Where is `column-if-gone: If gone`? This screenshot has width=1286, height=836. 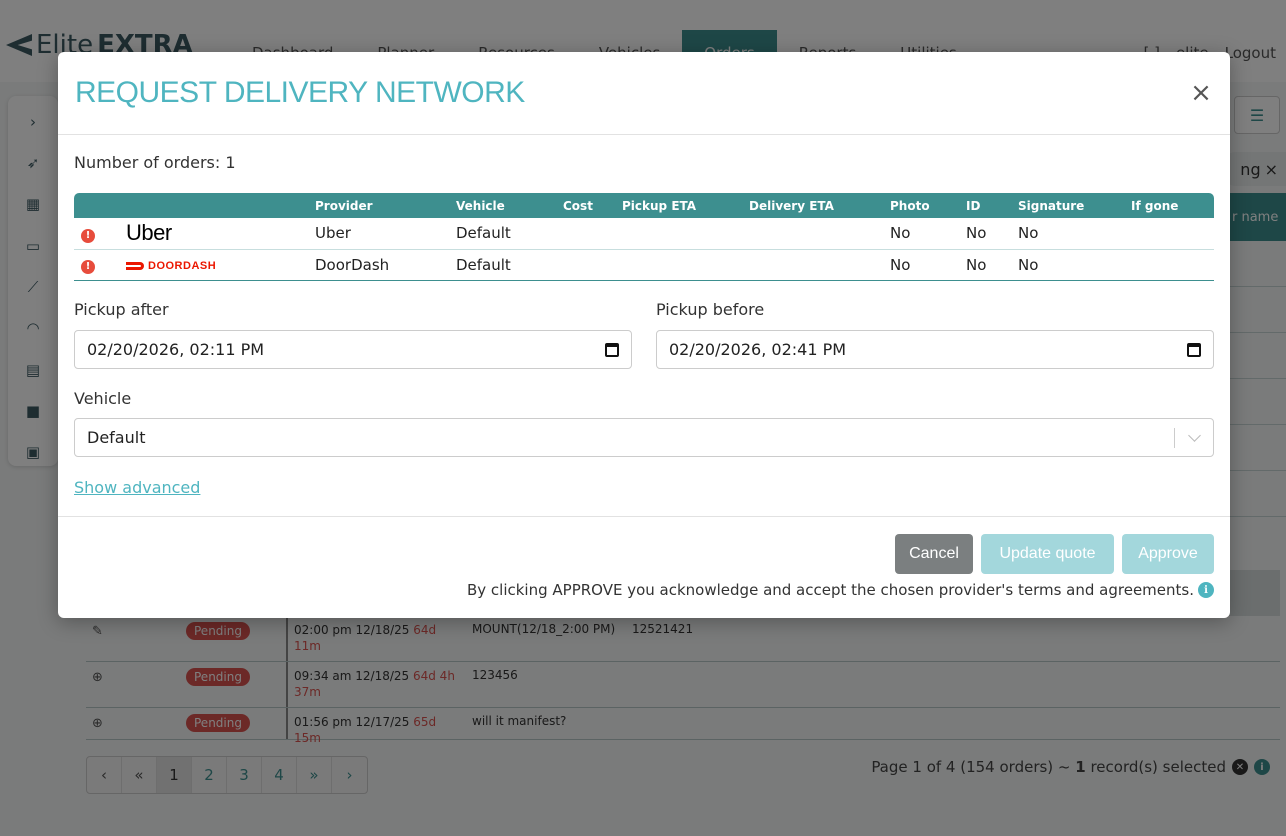 column-if-gone: If gone is located at coordinates (1172, 205).